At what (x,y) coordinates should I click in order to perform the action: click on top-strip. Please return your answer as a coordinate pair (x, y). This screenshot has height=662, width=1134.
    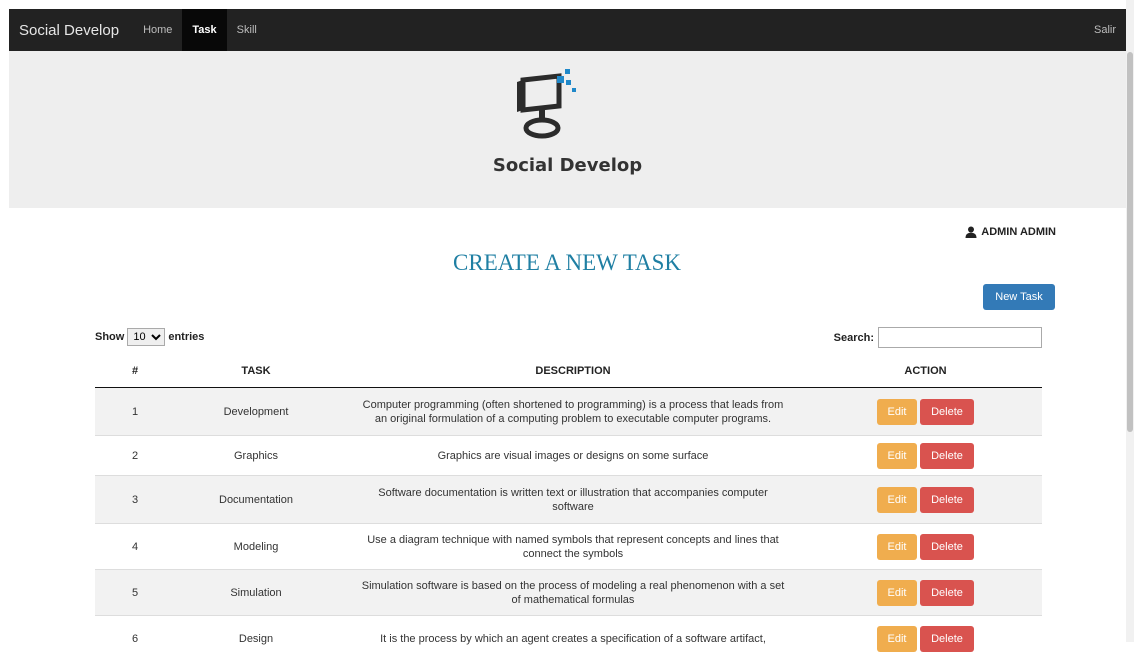
    Looking at the image, I should click on (567, 4).